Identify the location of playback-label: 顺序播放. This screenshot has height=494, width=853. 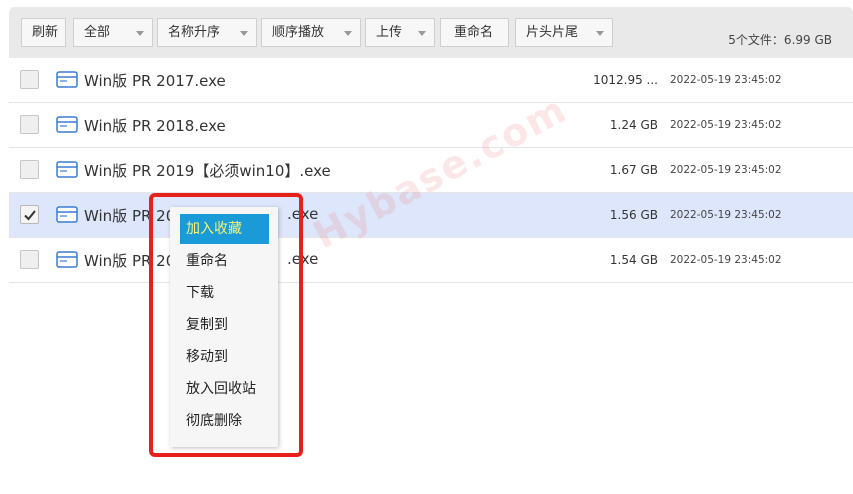
(298, 32).